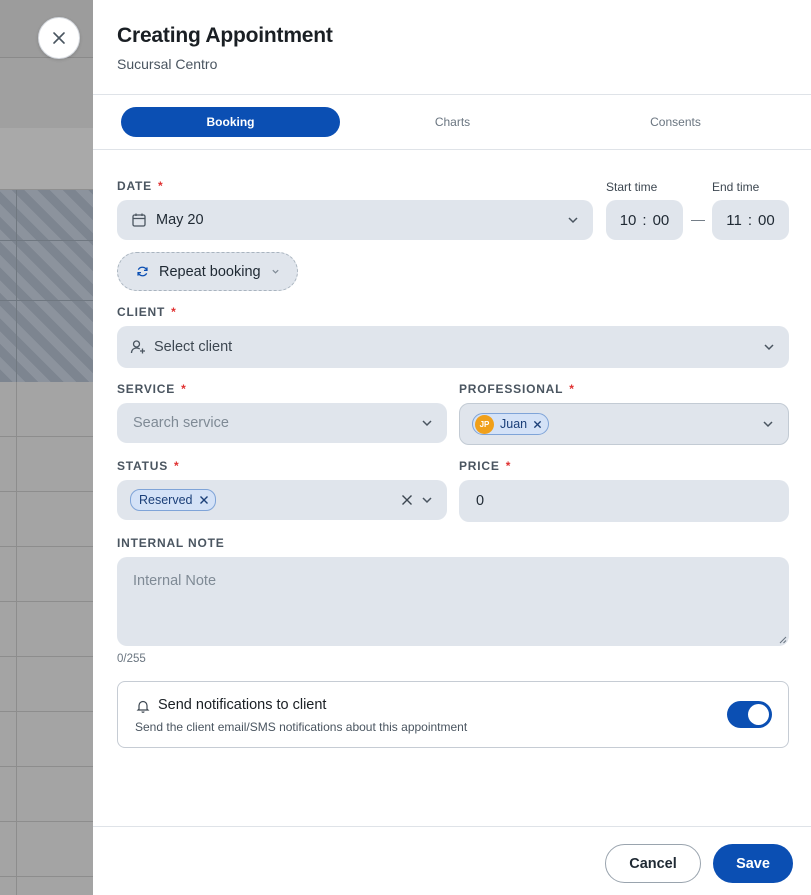 The image size is (811, 895). Describe the element at coordinates (46, 159) in the screenshot. I see `calendar-day-band` at that location.